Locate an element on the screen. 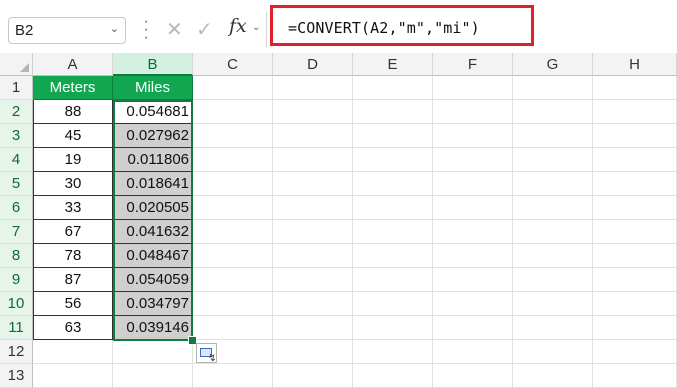 The image size is (677, 388). quick-analysis-icon: ↯ is located at coordinates (206, 353).